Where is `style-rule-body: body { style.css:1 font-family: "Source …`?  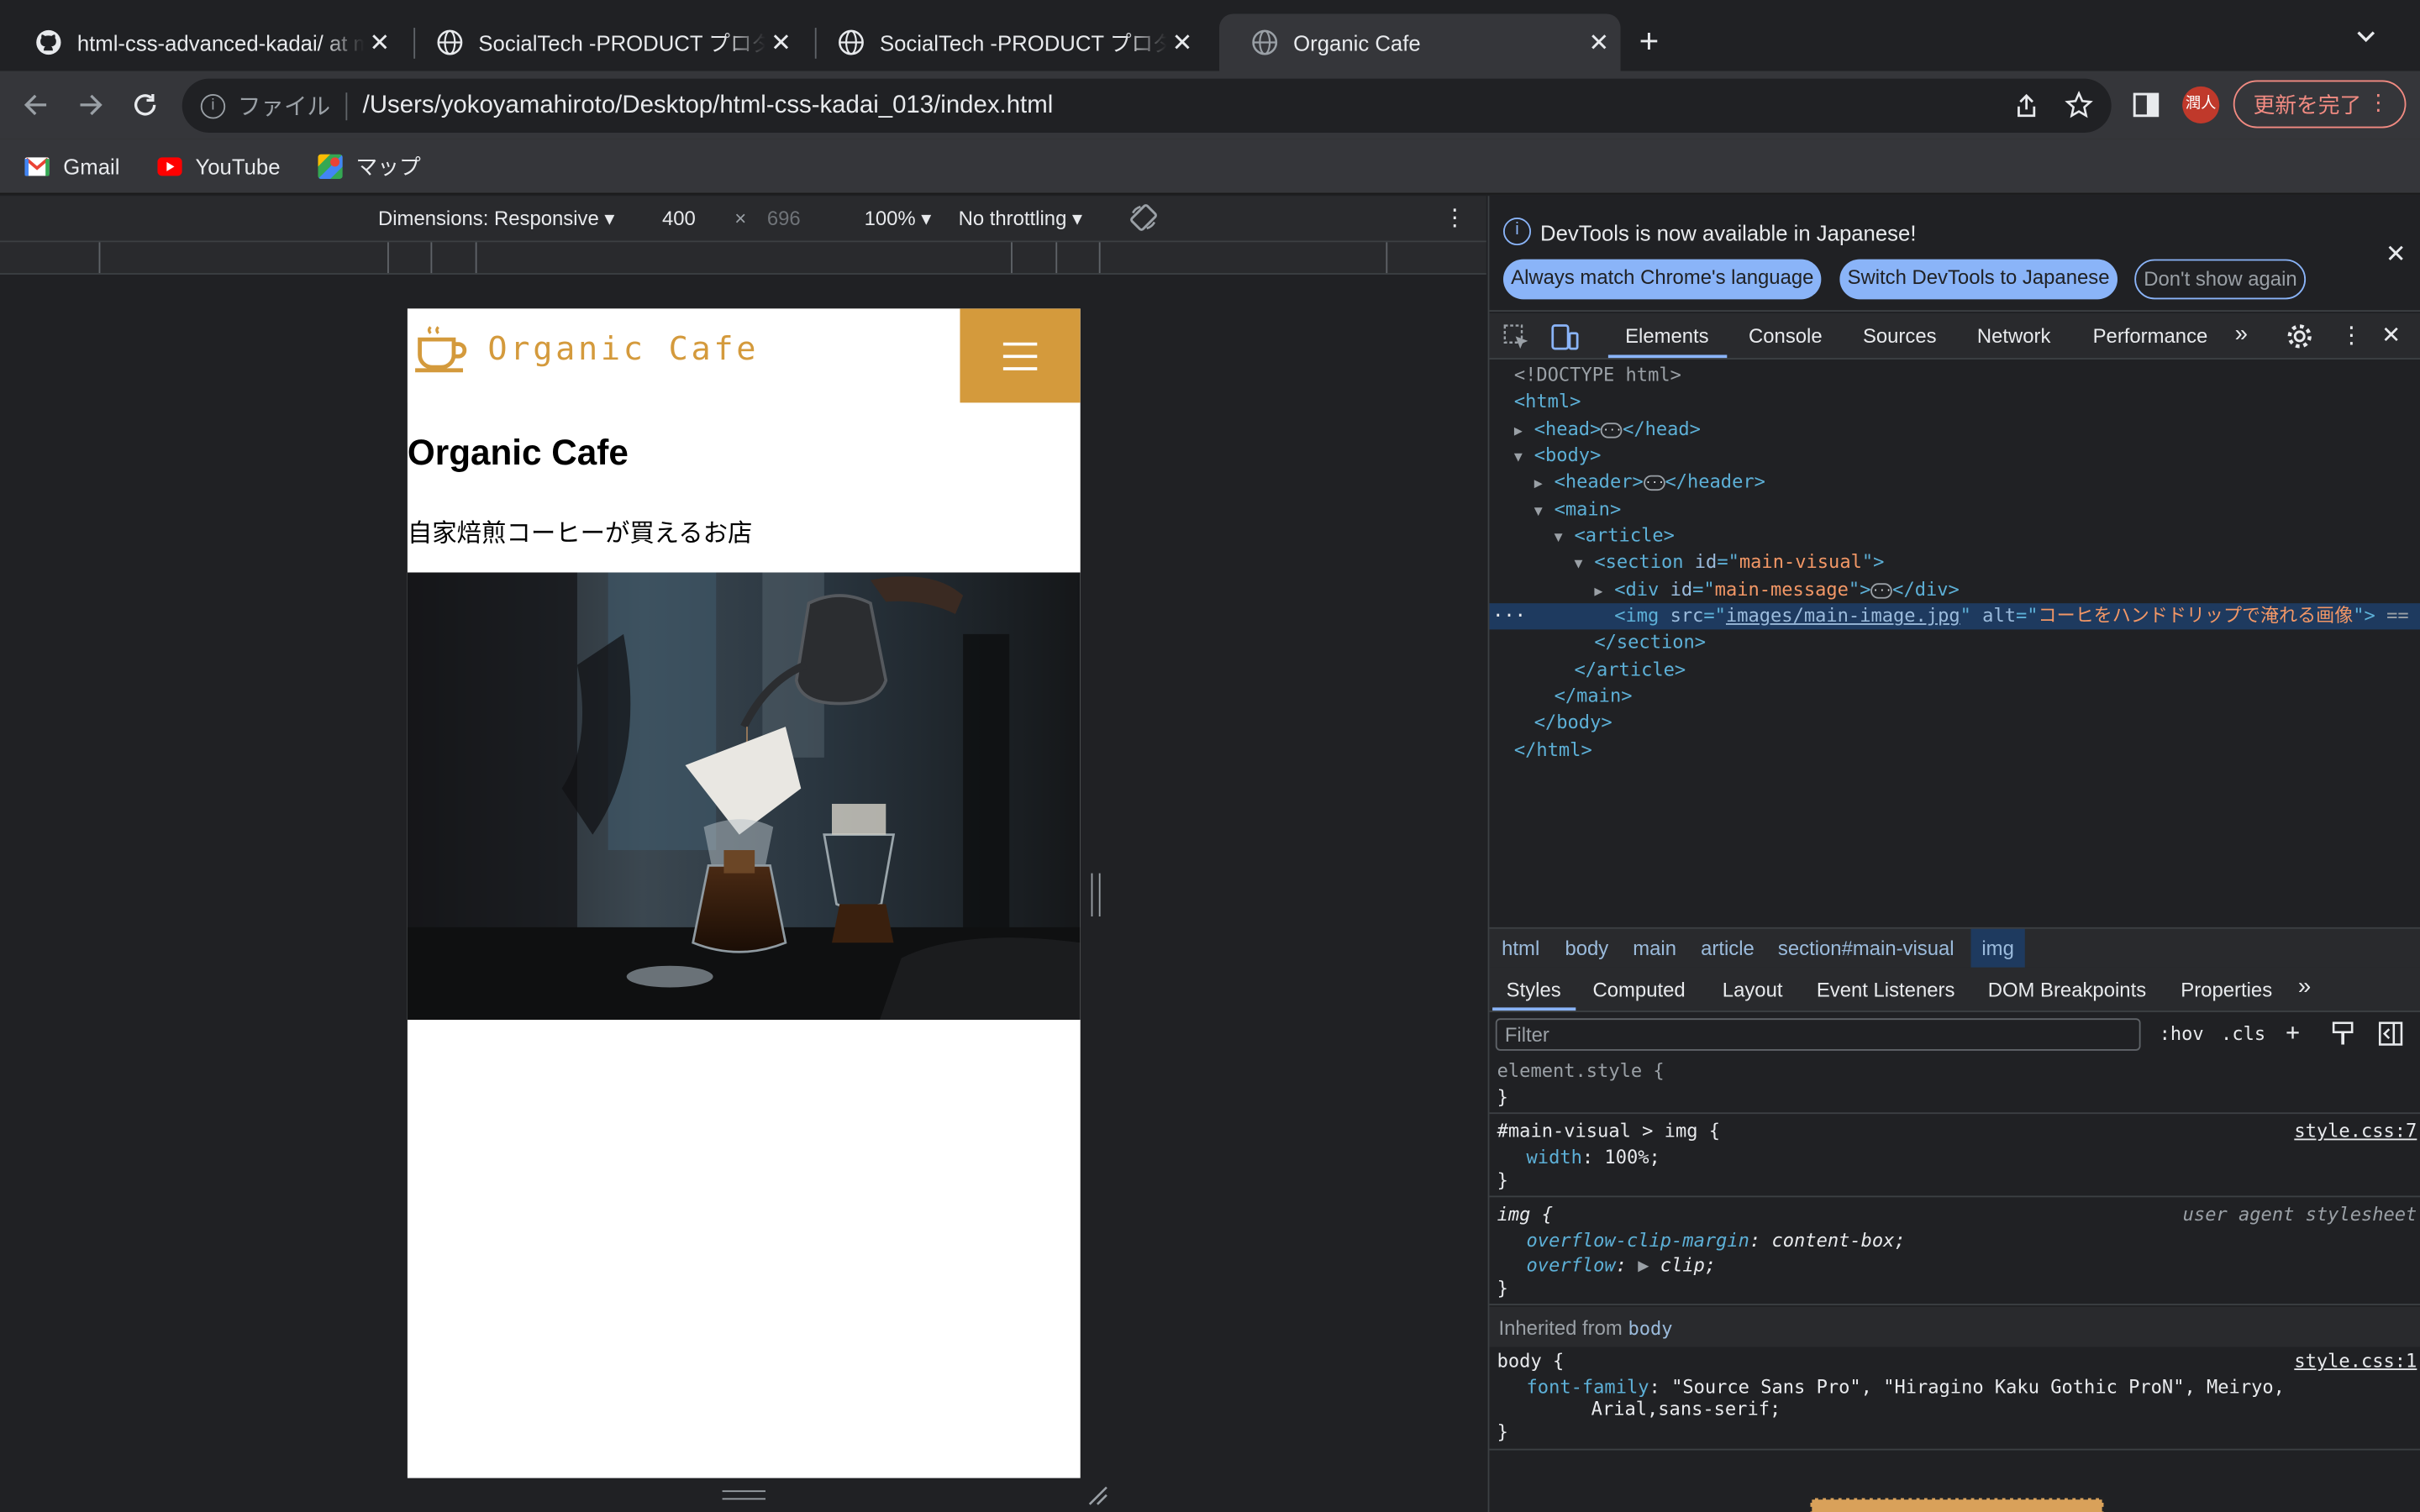
style-rule-body: body { style.css:1 font-family: "Source … is located at coordinates (1954, 1399).